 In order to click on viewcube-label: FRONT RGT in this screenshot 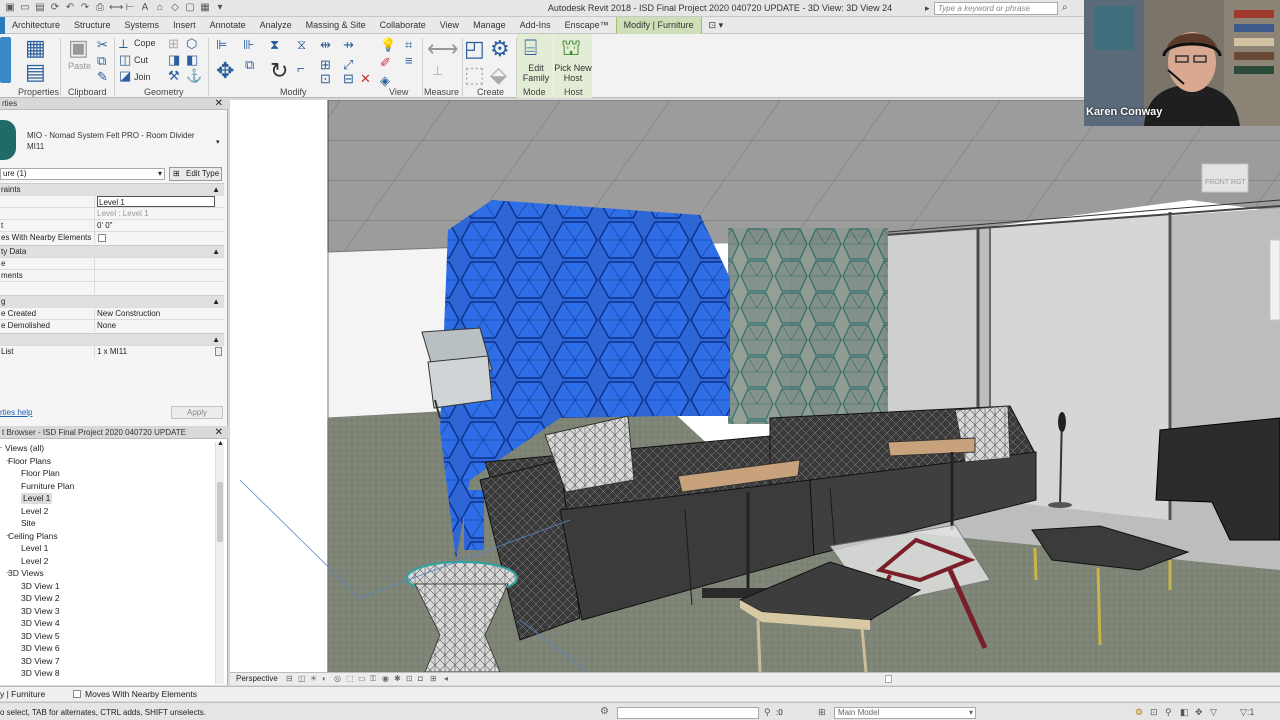, I will do `click(1225, 182)`.